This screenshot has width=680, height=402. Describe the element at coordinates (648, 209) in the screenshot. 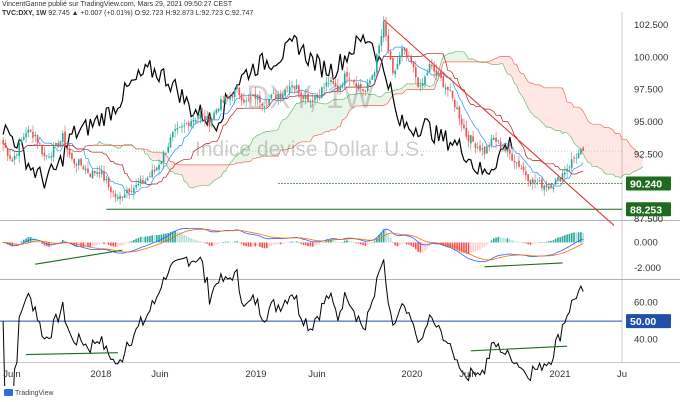

I see `level-badge: 88.253` at that location.